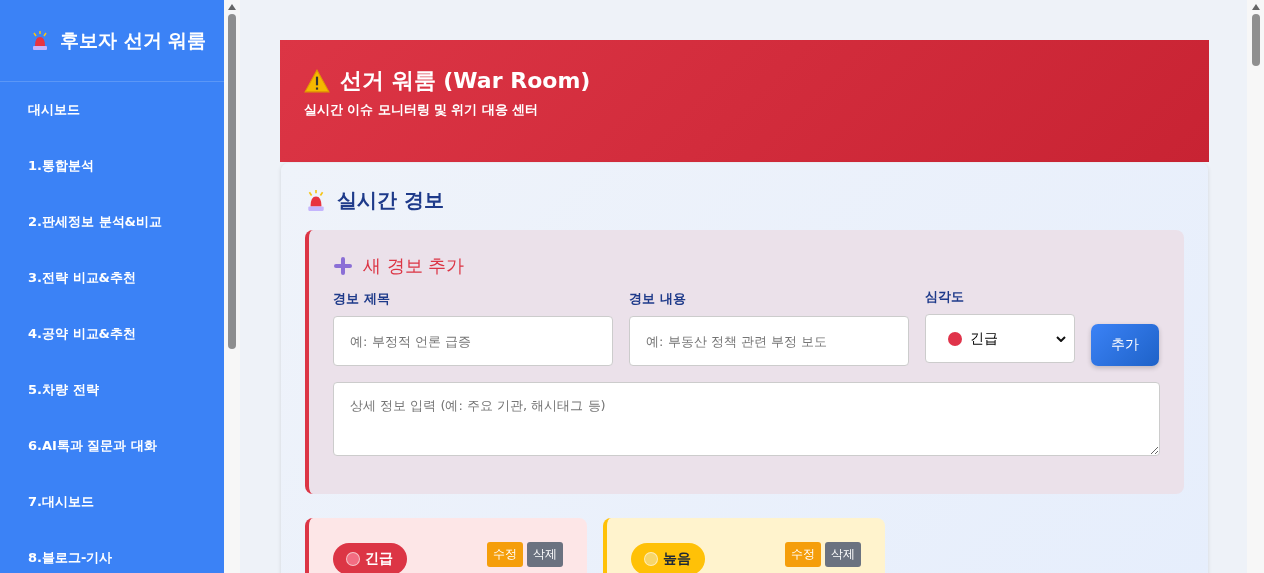 Image resolution: width=1264 pixels, height=573 pixels. I want to click on page-scrollbar, so click(1255, 286).